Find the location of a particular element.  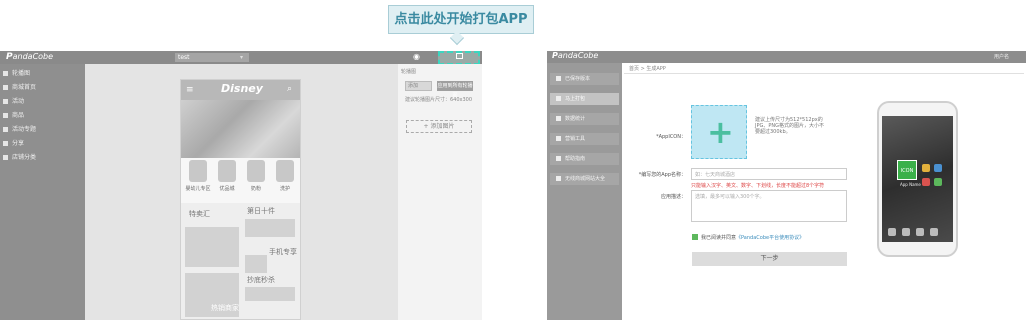

properties-title: 轮播图 is located at coordinates (409, 72).